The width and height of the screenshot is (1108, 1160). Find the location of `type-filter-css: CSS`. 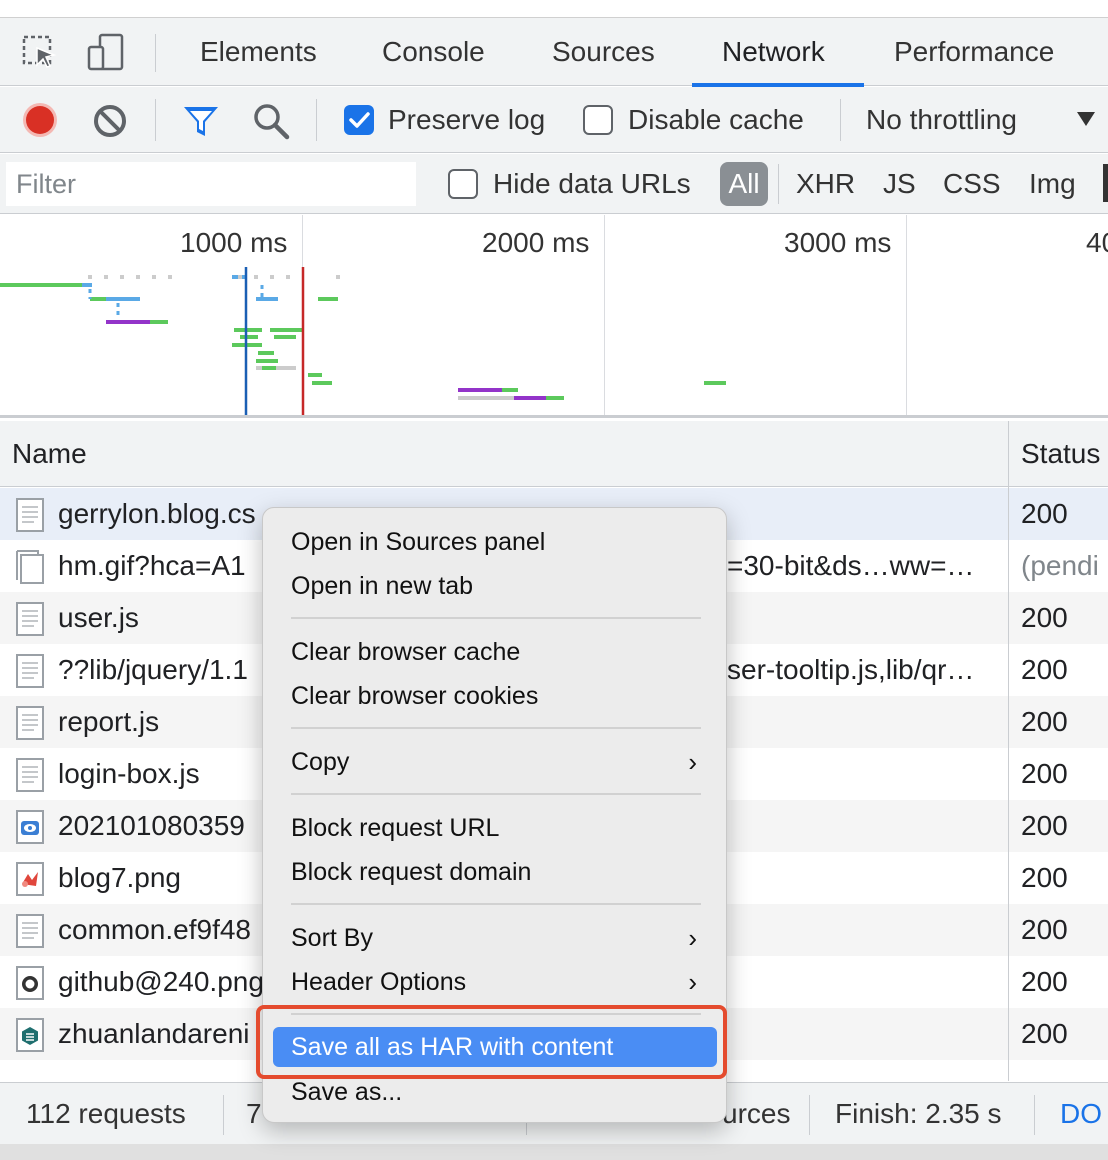

type-filter-css: CSS is located at coordinates (972, 184).